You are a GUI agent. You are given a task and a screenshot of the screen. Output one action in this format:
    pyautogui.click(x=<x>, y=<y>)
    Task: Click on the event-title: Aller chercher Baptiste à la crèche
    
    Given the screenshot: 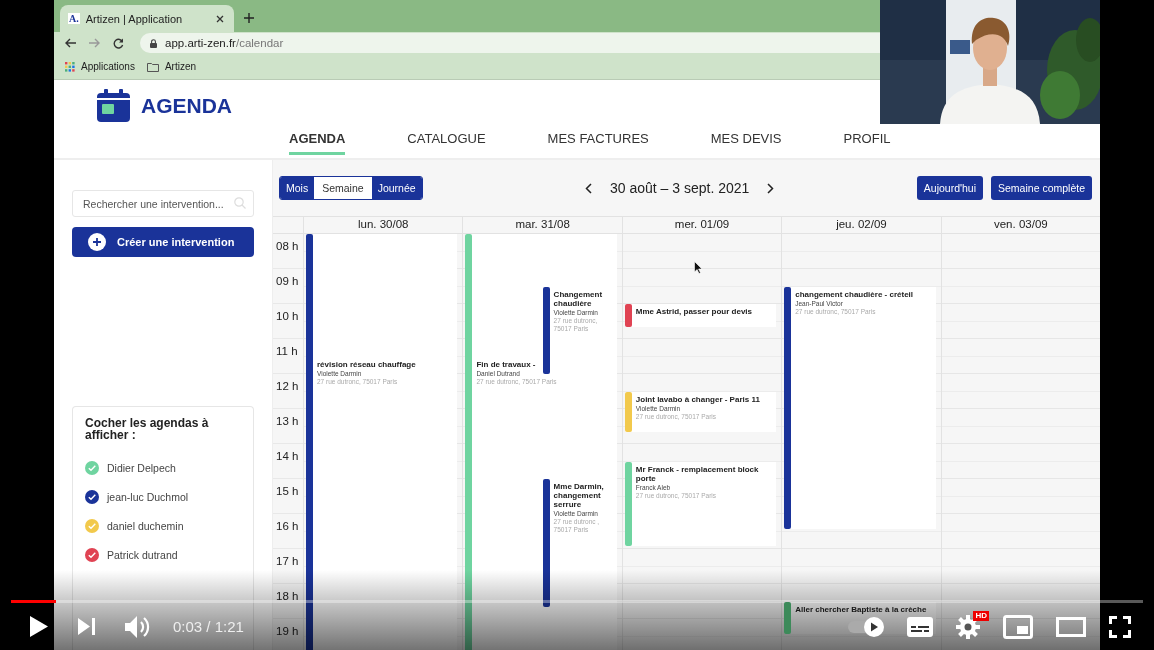 What is the action you would take?
    pyautogui.click(x=861, y=609)
    